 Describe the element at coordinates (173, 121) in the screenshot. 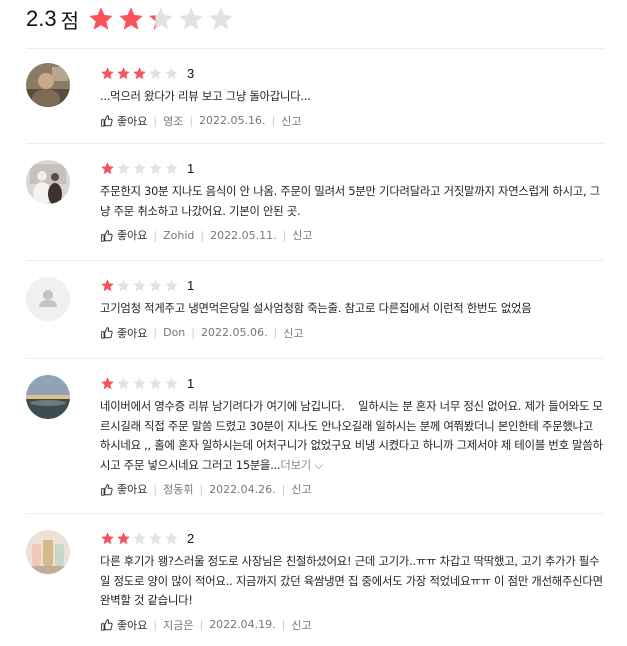

I see `review-author: 영조` at that location.